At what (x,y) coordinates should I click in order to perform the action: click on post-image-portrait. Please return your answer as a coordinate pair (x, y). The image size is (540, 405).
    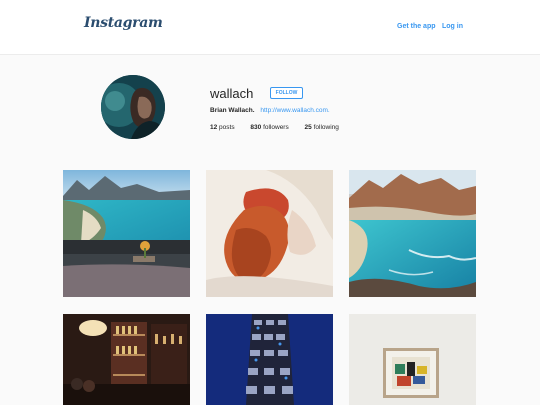
    Looking at the image, I should click on (269, 233).